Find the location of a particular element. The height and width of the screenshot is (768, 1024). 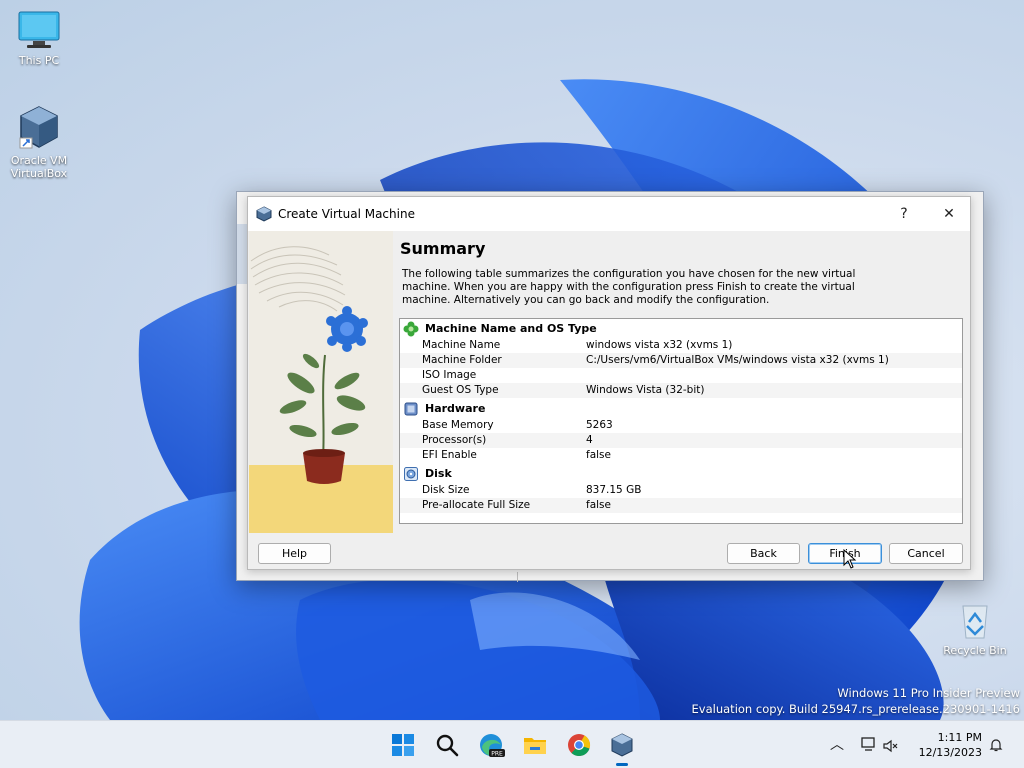

plant-illustration is located at coordinates (321, 382).